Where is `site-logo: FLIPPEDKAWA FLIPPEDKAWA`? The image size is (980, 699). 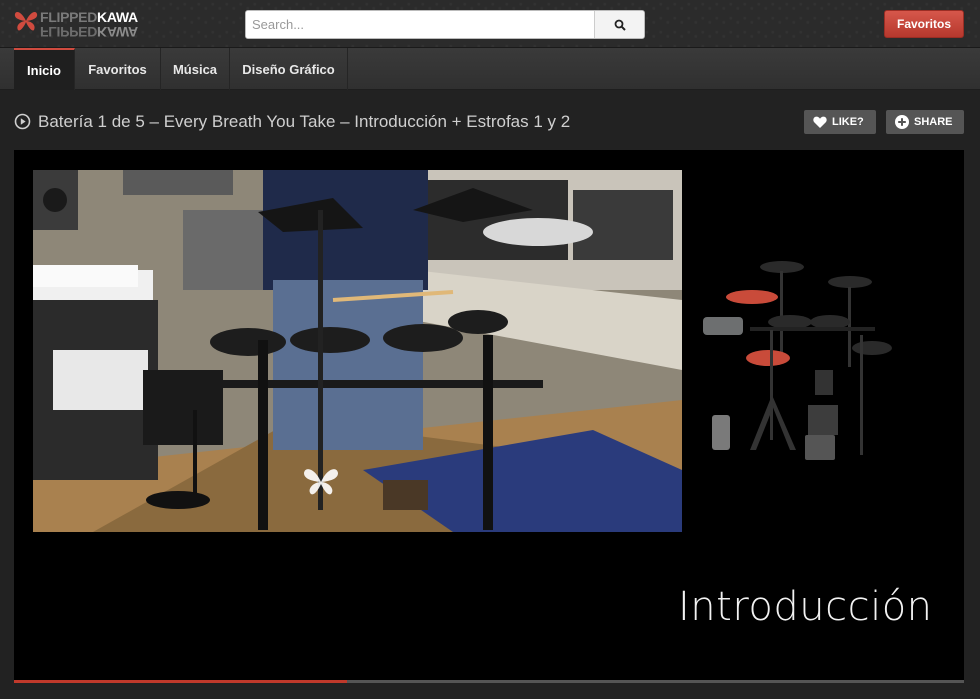 site-logo: FLIPPEDKAWA FLIPPEDKAWA is located at coordinates (81, 24).